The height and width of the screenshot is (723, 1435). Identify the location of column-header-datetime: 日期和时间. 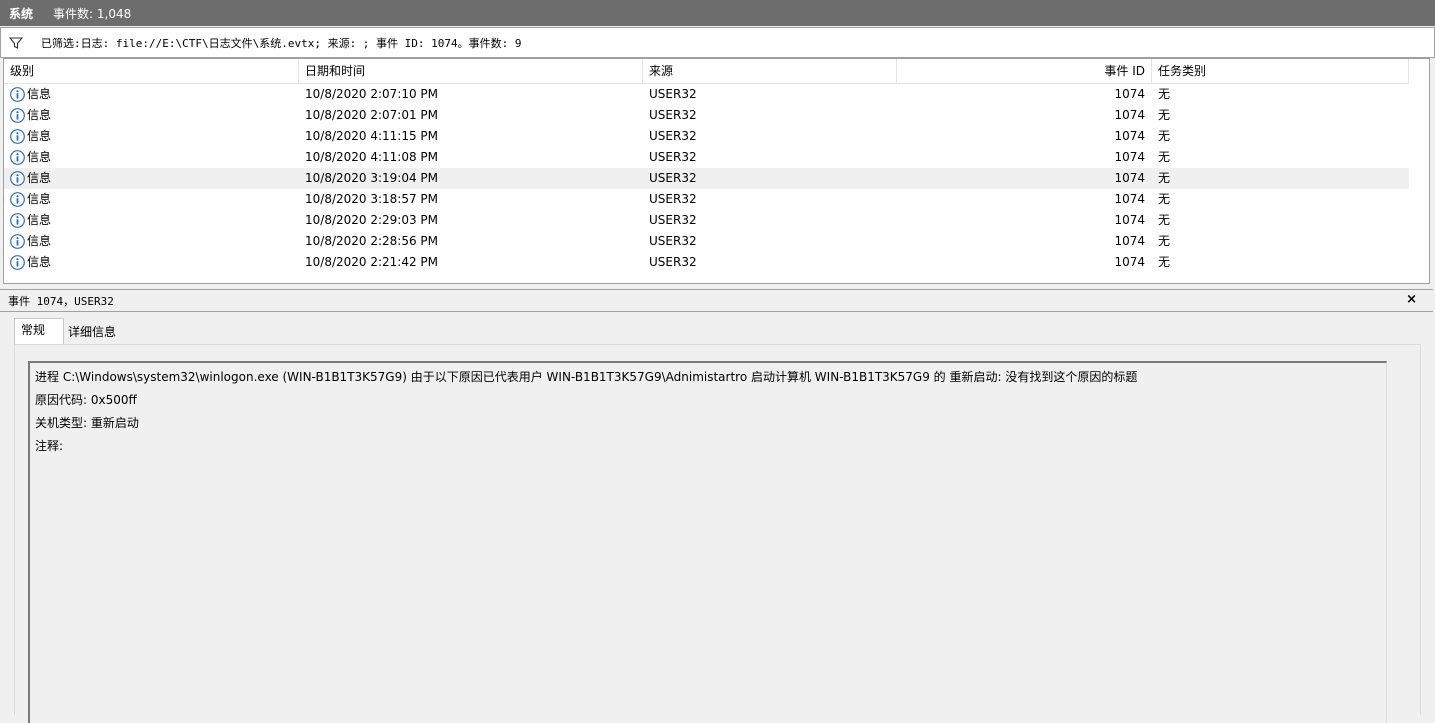
(471, 71).